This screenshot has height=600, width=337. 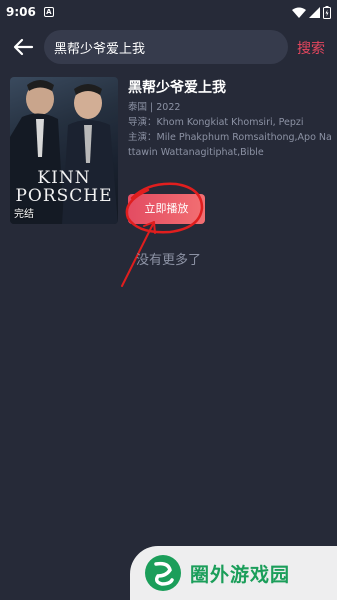 What do you see at coordinates (21, 12) in the screenshot?
I see `status-time: 9:06` at bounding box center [21, 12].